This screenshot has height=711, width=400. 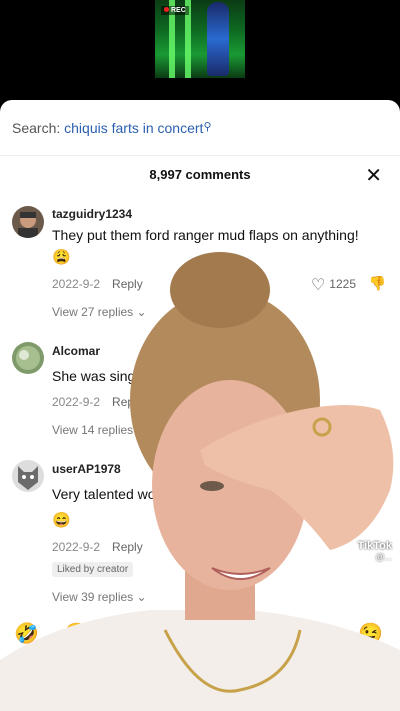 What do you see at coordinates (200, 39) in the screenshot?
I see `video-thumbnail: REC` at bounding box center [200, 39].